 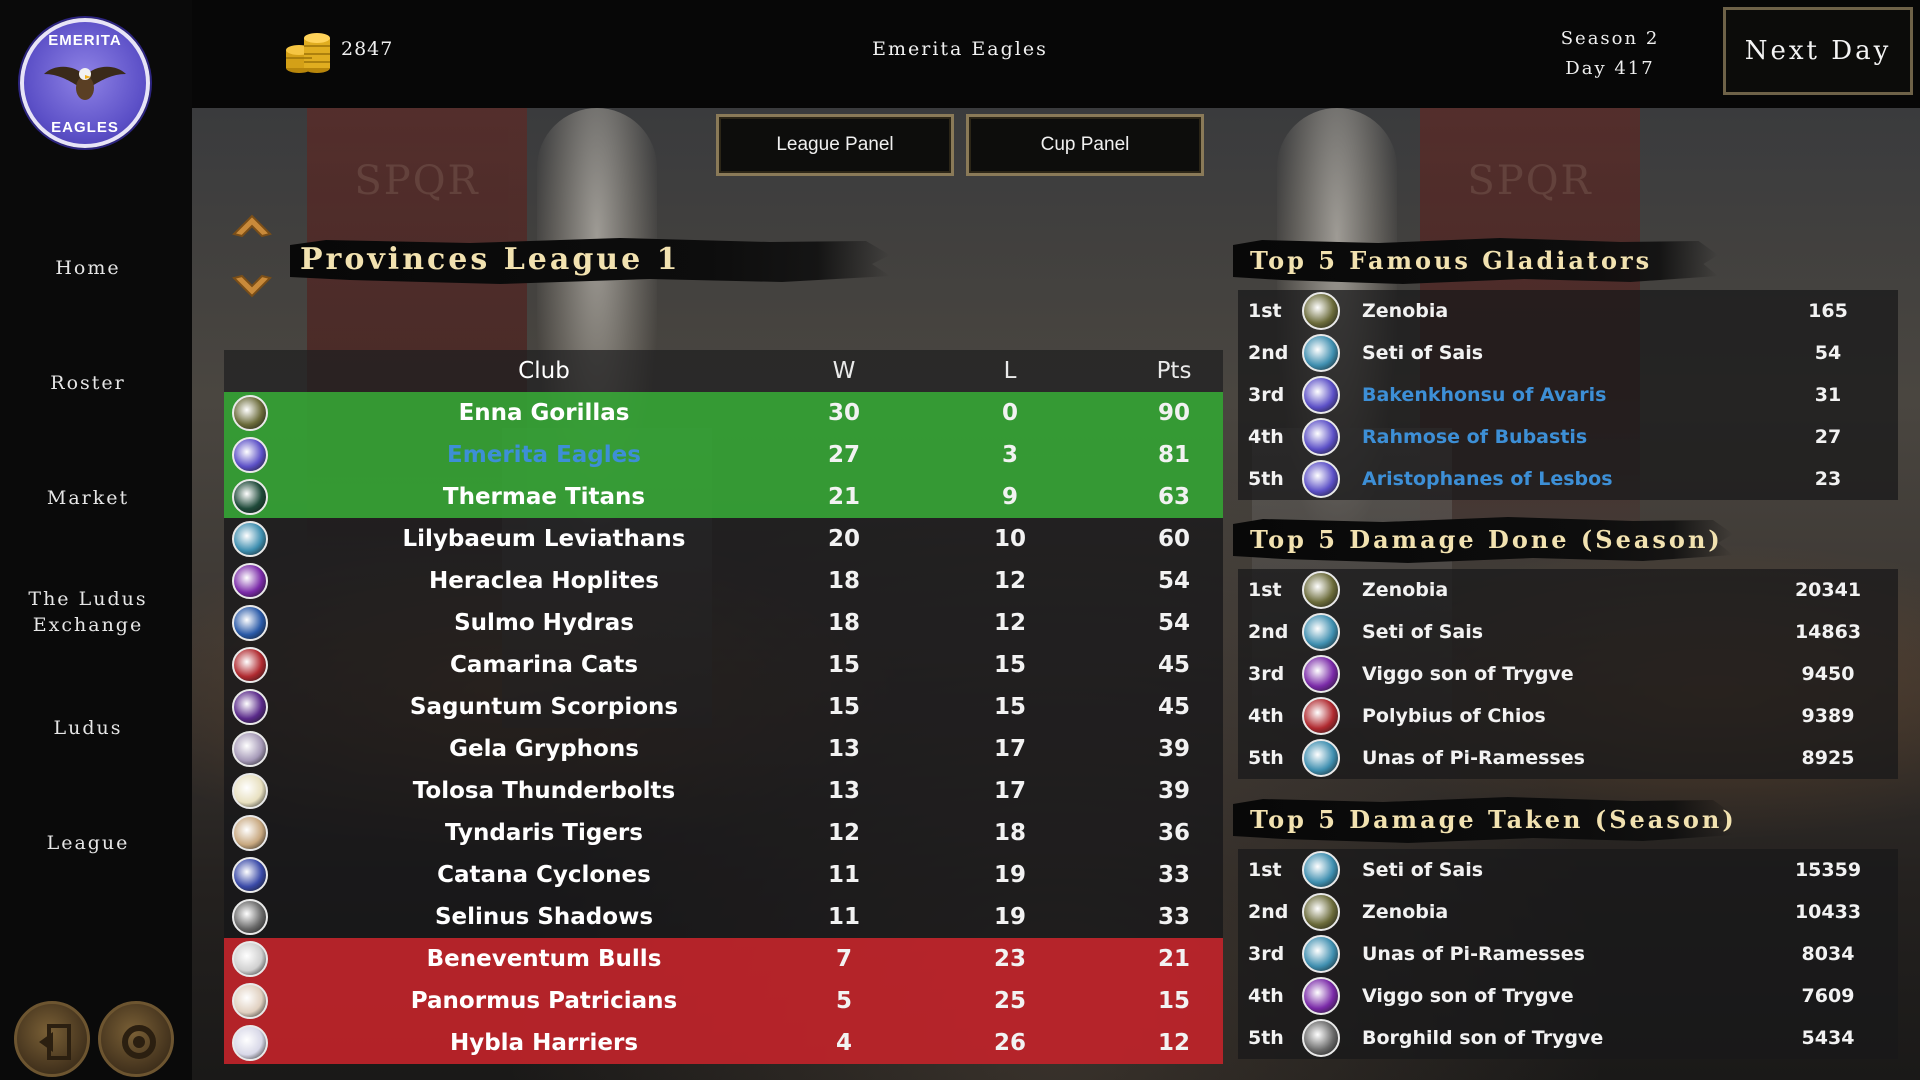 I want to click on wins-cell: 21, so click(x=843, y=497).